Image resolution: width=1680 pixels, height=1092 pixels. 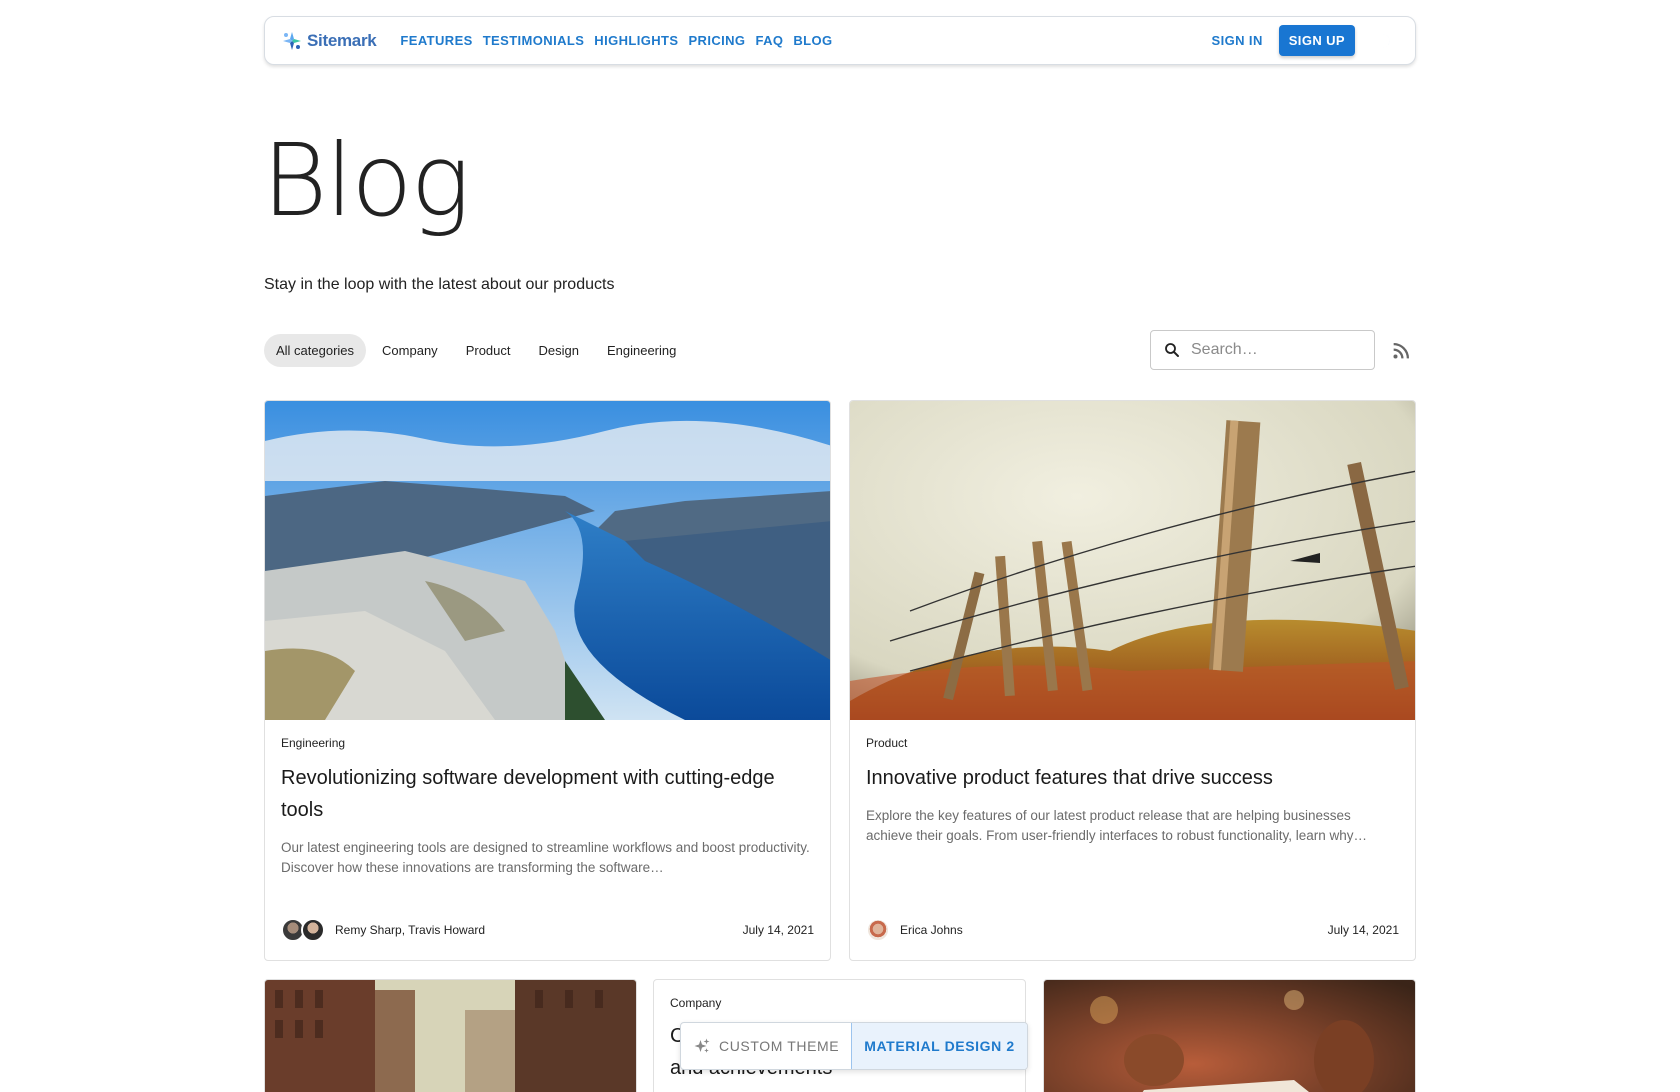 I want to click on custom-theme-label: CUSTOM THEME, so click(x=779, y=1046).